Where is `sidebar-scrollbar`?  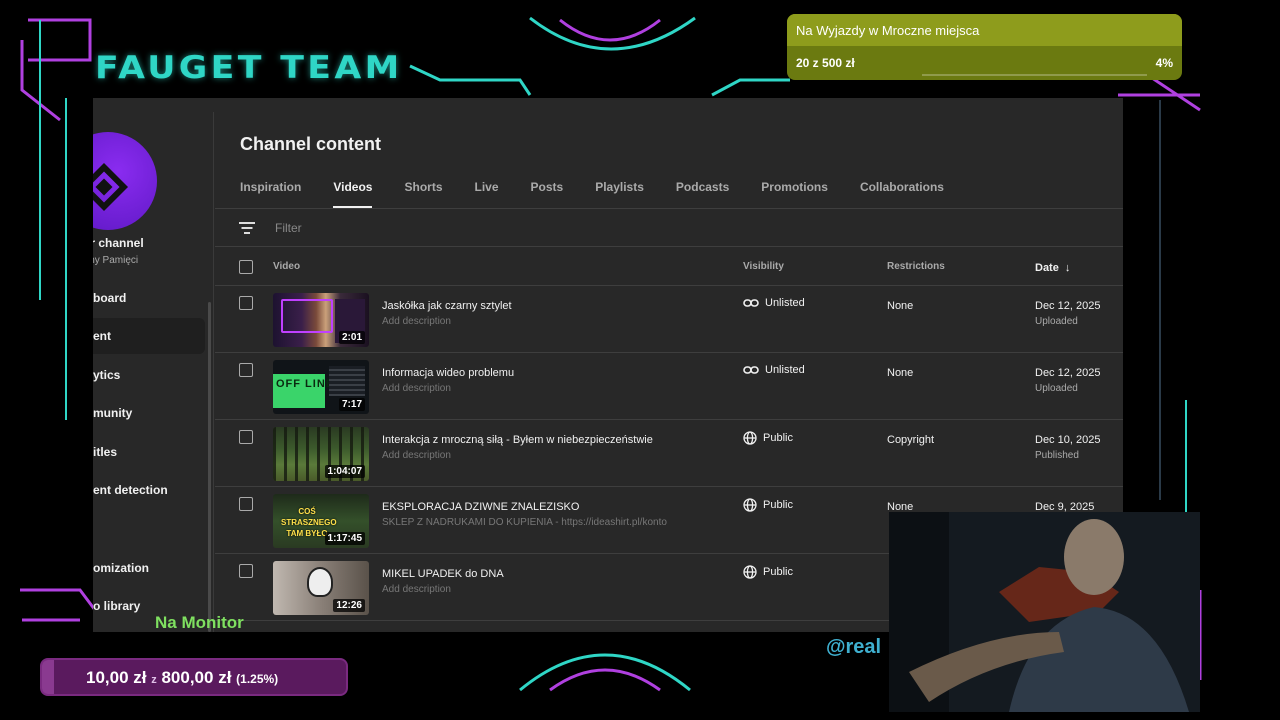 sidebar-scrollbar is located at coordinates (209, 467).